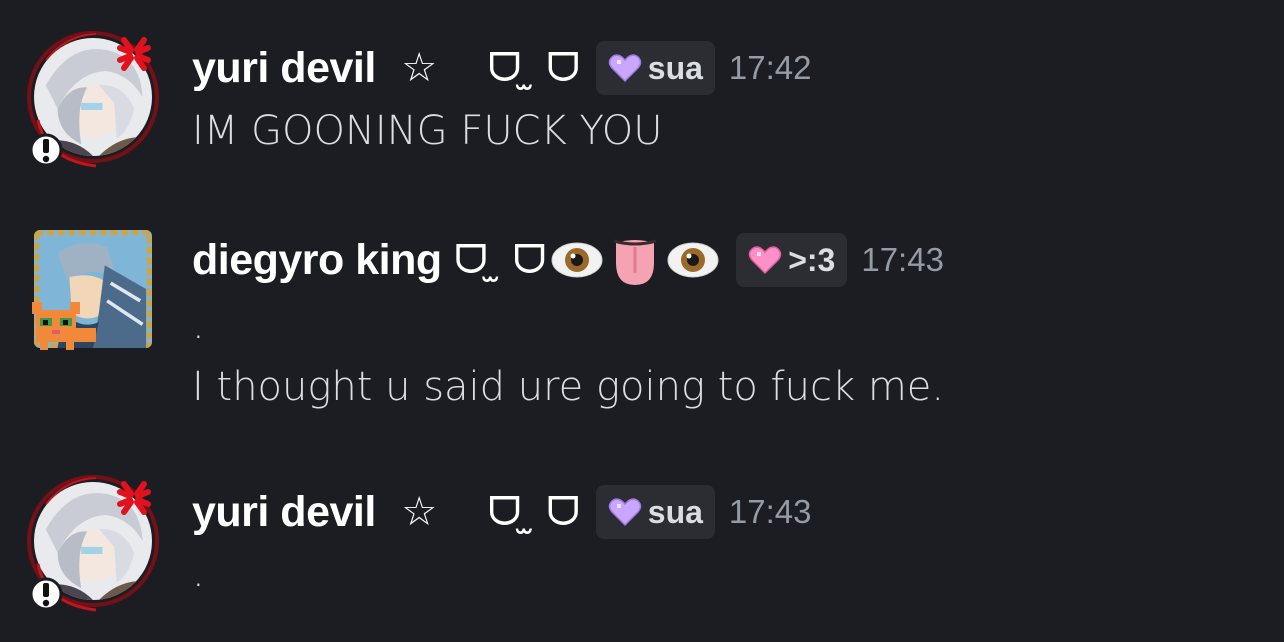  I want to click on timestamp: 17:42, so click(770, 68).